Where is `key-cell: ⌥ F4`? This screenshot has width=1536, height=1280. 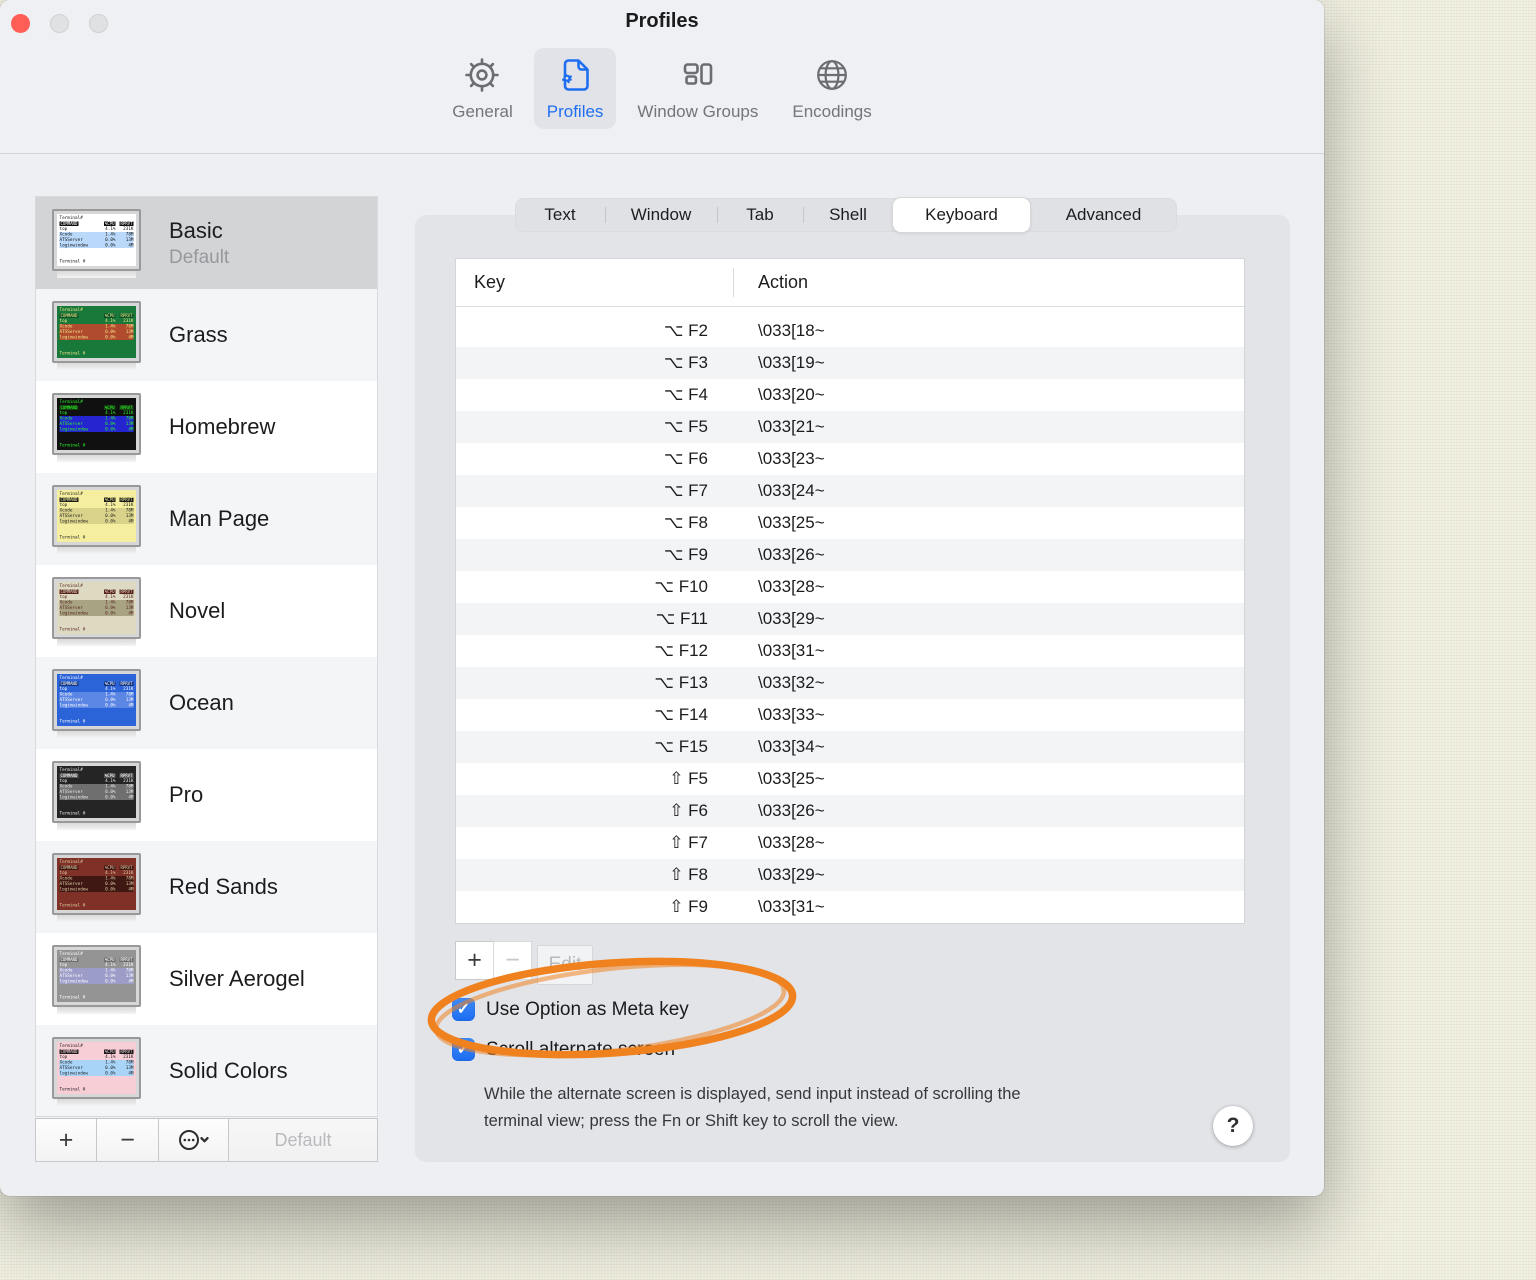 key-cell: ⌥ F4 is located at coordinates (685, 394).